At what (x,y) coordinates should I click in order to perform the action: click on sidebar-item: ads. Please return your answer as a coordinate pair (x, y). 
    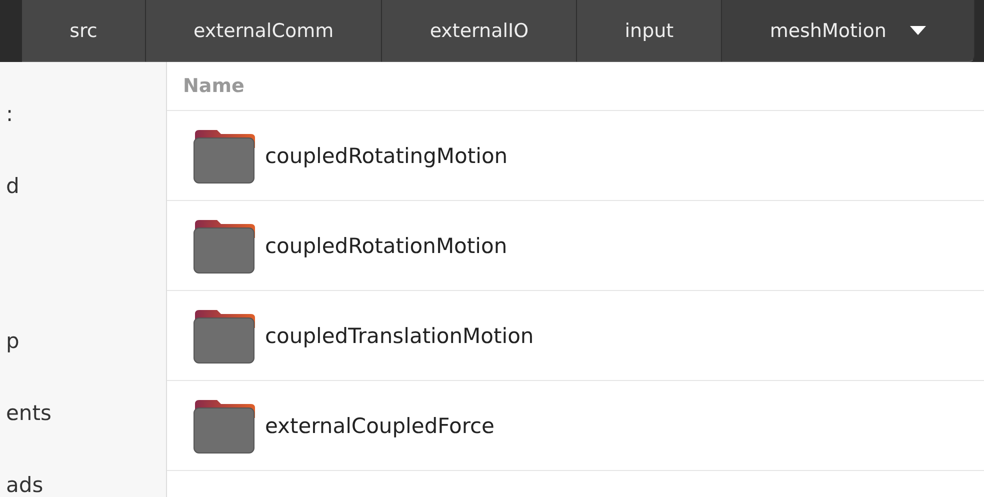
    Looking at the image, I should click on (25, 485).